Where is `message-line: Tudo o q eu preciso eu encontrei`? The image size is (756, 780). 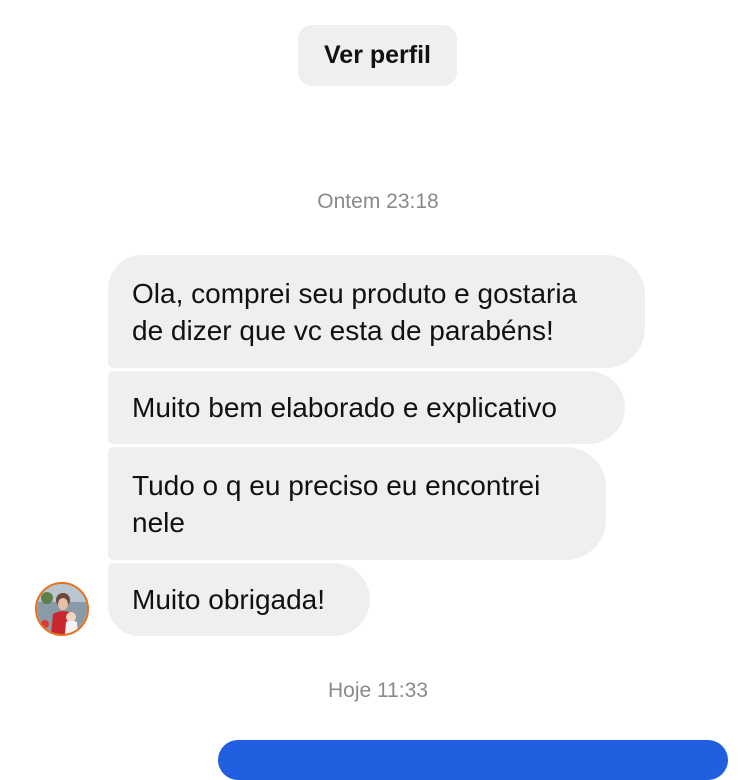
message-line: Tudo o q eu preciso eu encontrei is located at coordinates (336, 485).